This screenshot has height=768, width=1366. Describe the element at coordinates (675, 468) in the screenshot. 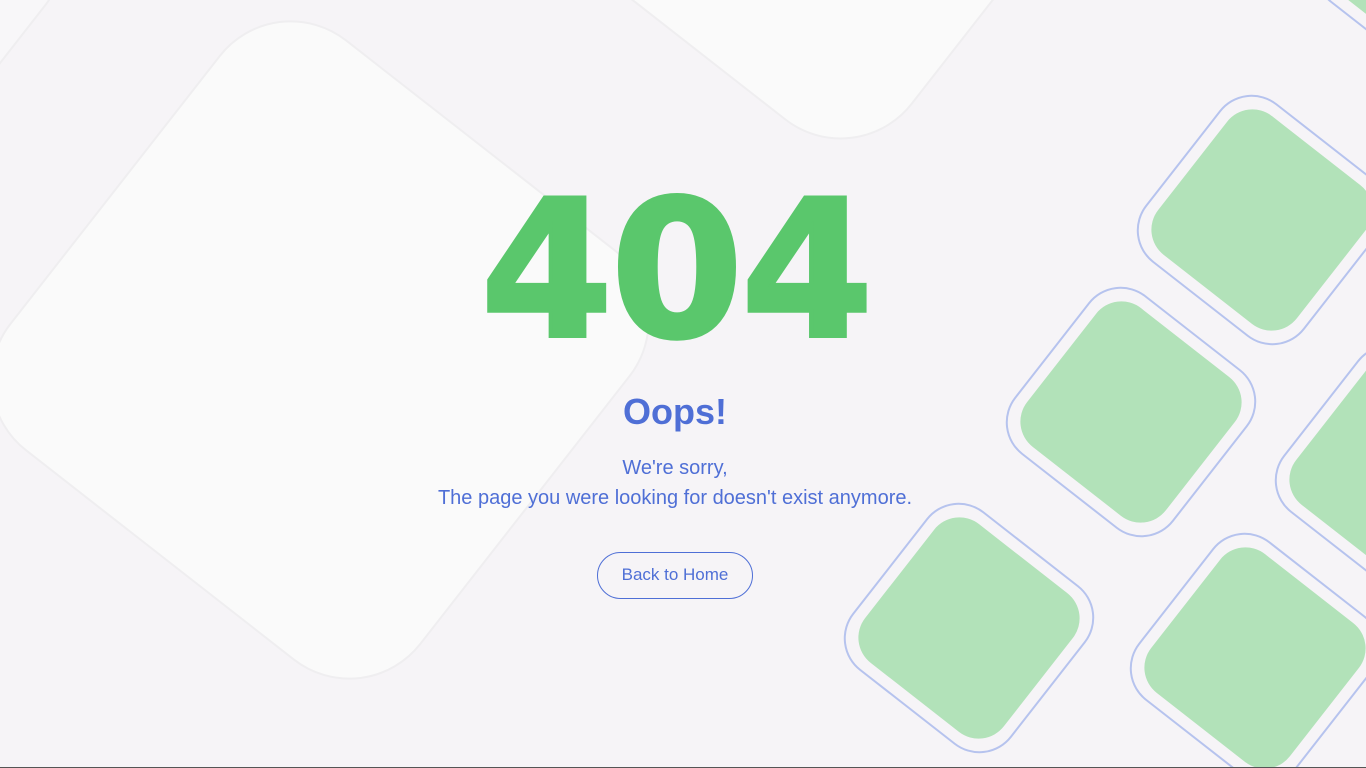

I see `error-message-line-1: We're sorry,` at that location.